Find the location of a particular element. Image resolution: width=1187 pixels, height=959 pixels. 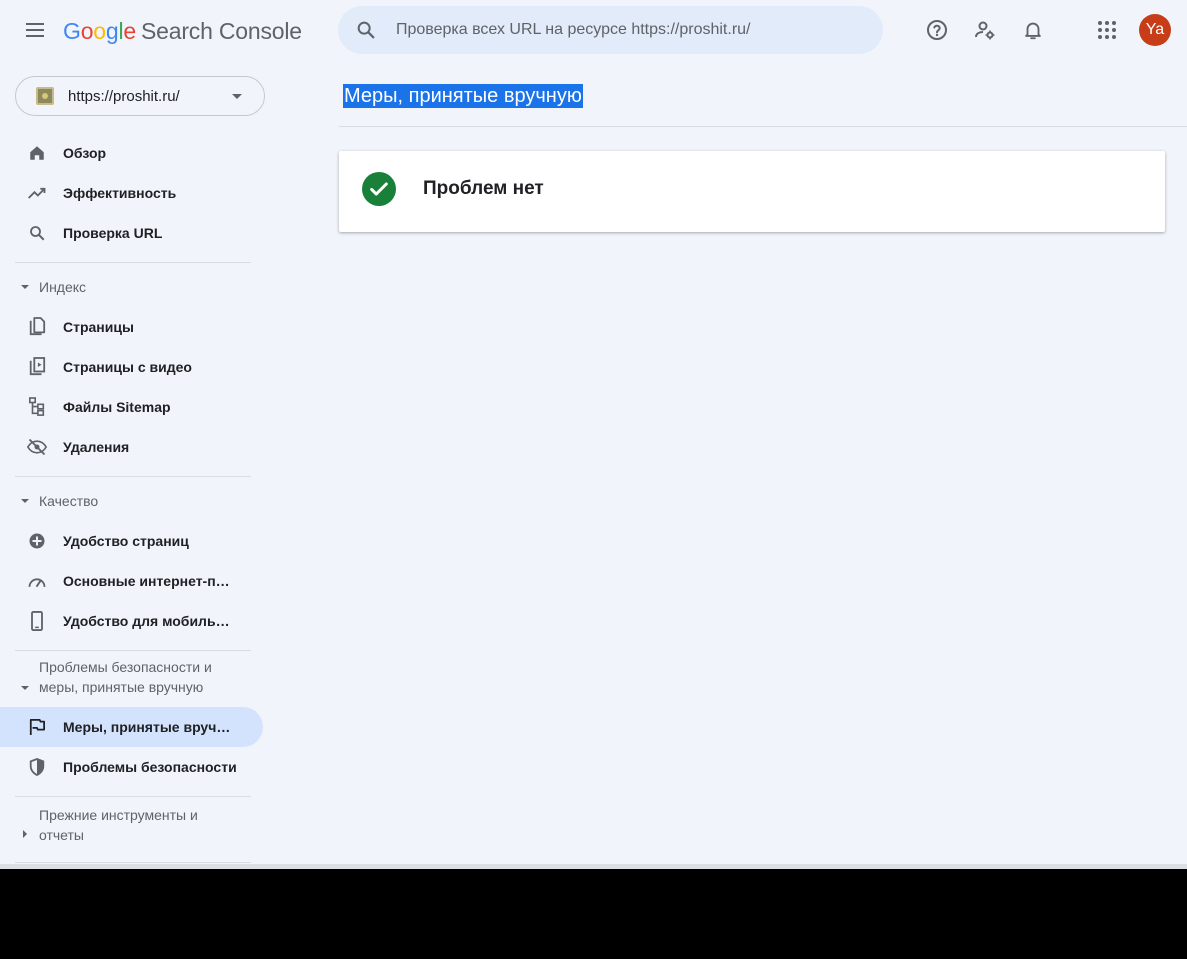

eye-off-icon is located at coordinates (37, 447).